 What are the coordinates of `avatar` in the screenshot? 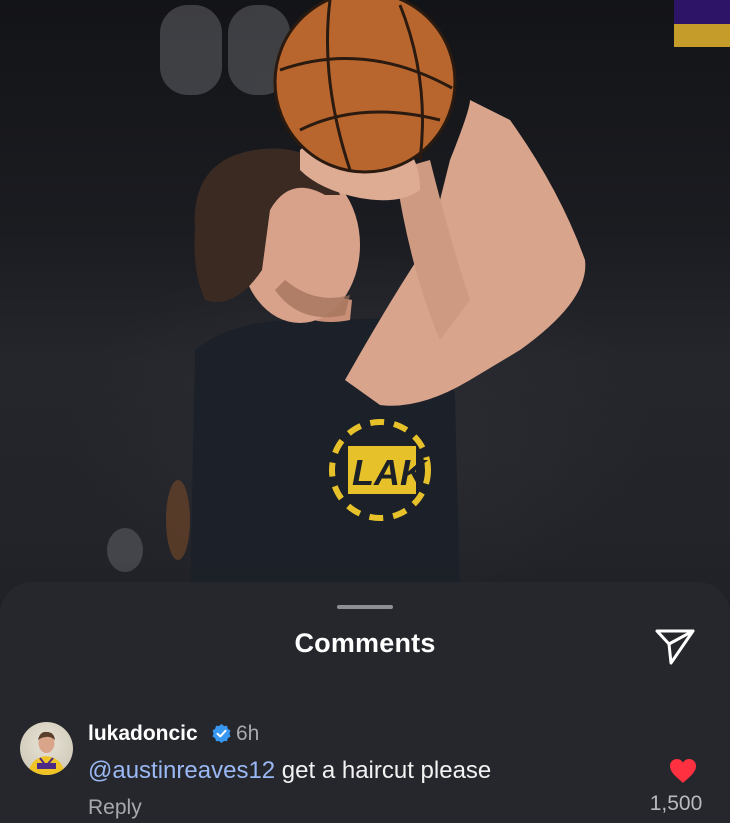 It's located at (46, 748).